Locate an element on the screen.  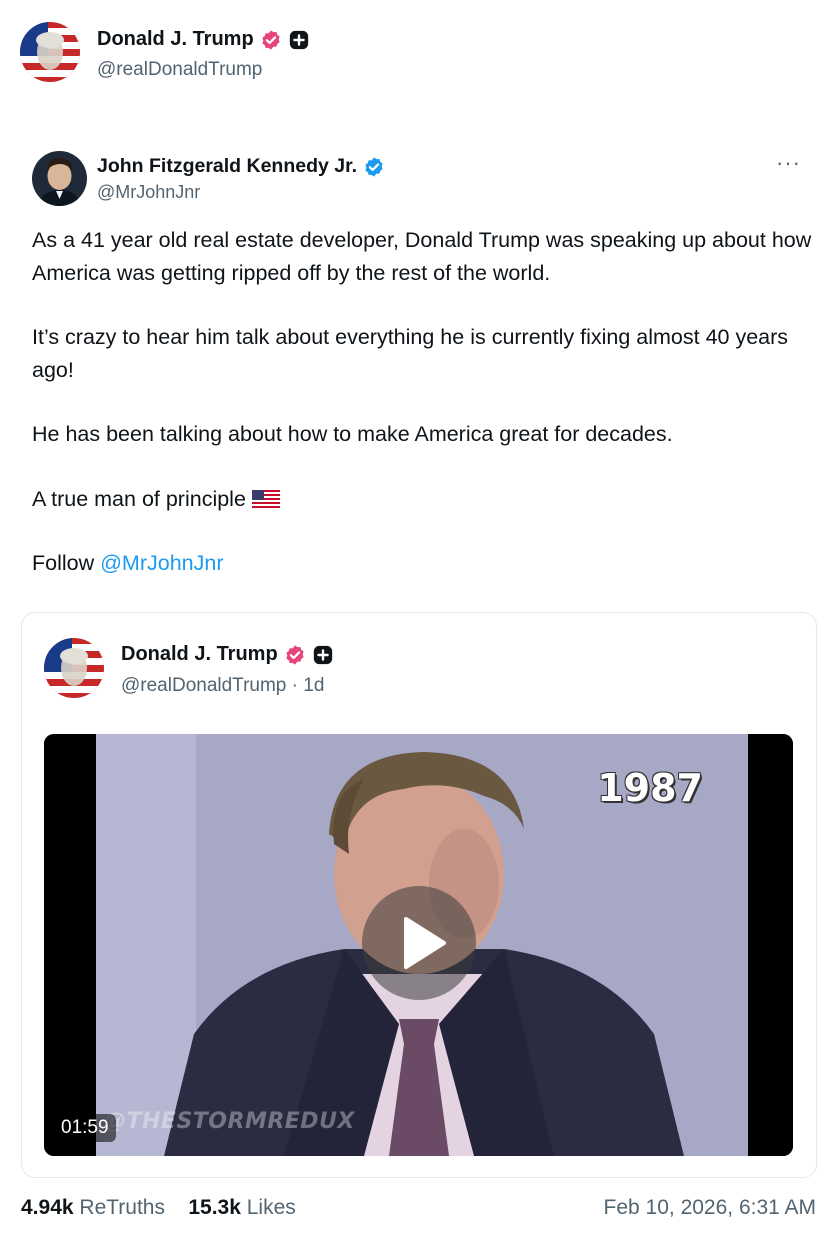
retruths-count: 4.94k is located at coordinates (47, 1207).